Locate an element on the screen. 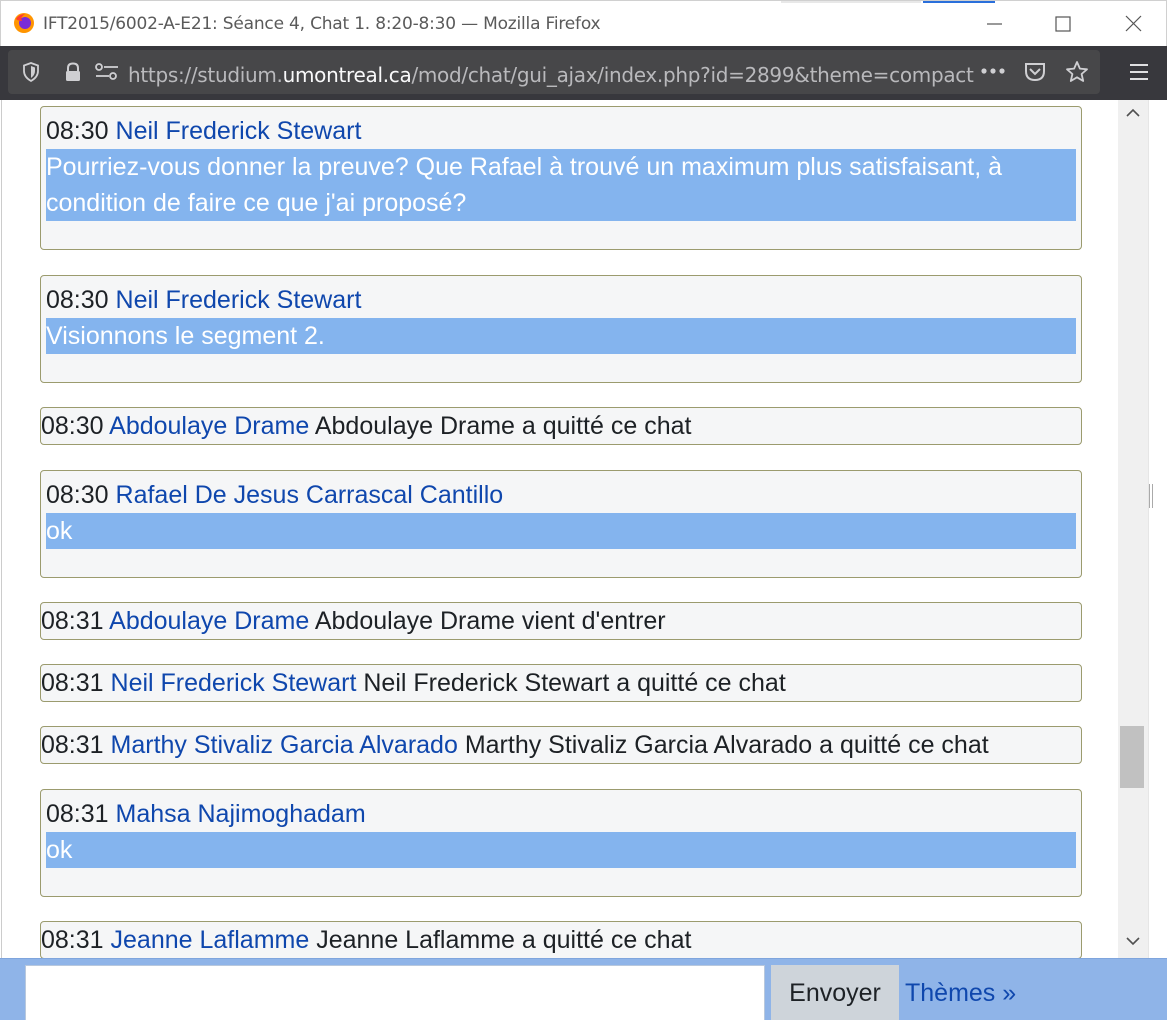 This screenshot has height=1020, width=1167. page-actions-icon is located at coordinates (993, 71).